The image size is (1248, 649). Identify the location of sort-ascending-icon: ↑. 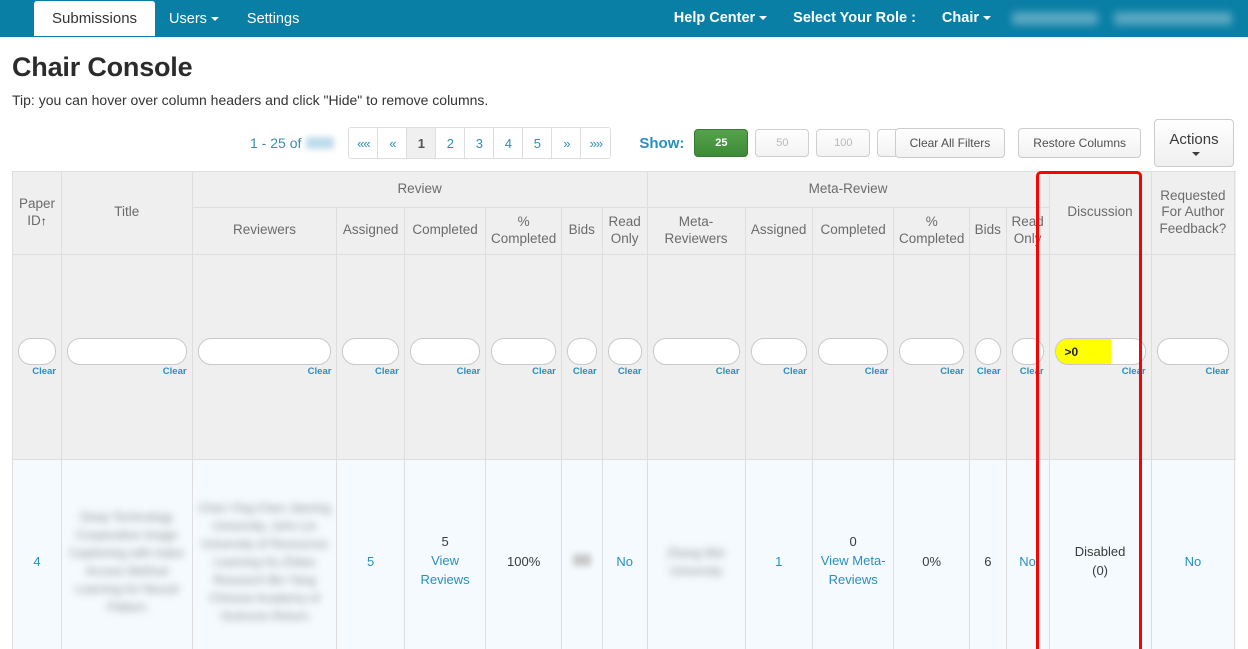
(43, 220).